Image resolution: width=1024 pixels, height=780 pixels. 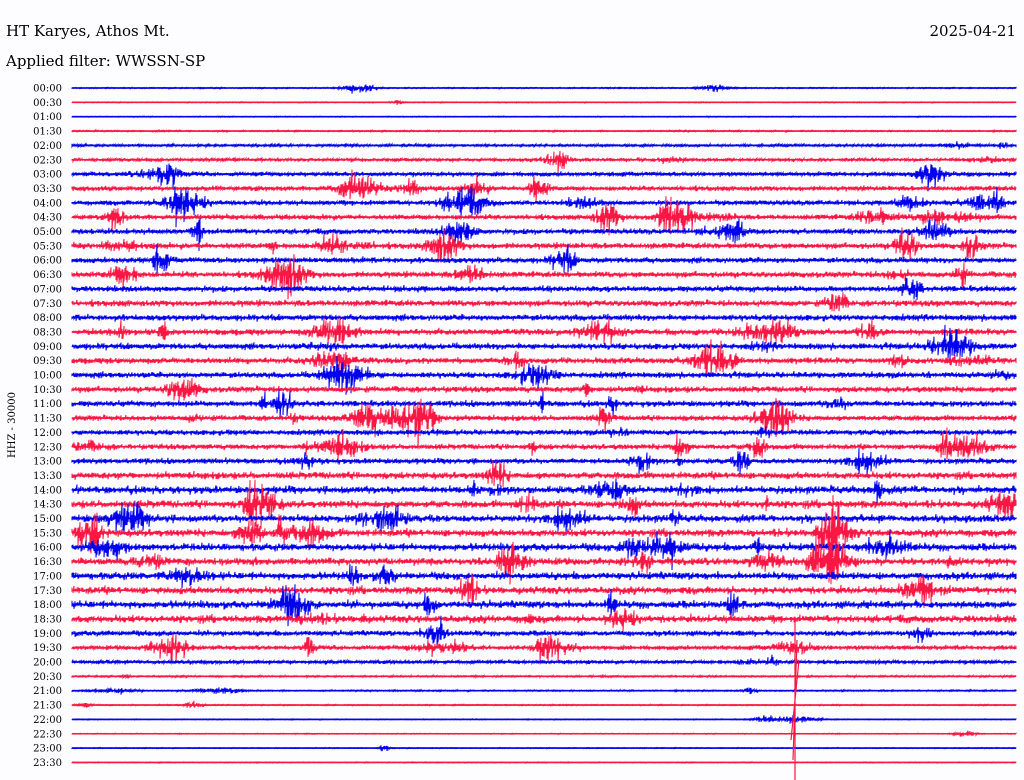 I want to click on time-tick-label: 07:00, so click(x=47, y=289).